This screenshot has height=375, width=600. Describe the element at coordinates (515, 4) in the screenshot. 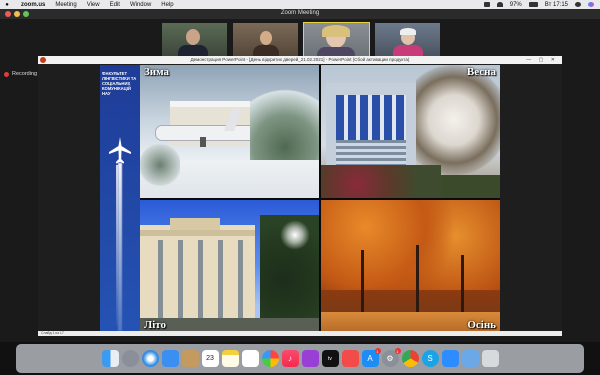

I see `battery-percent: 97%` at that location.